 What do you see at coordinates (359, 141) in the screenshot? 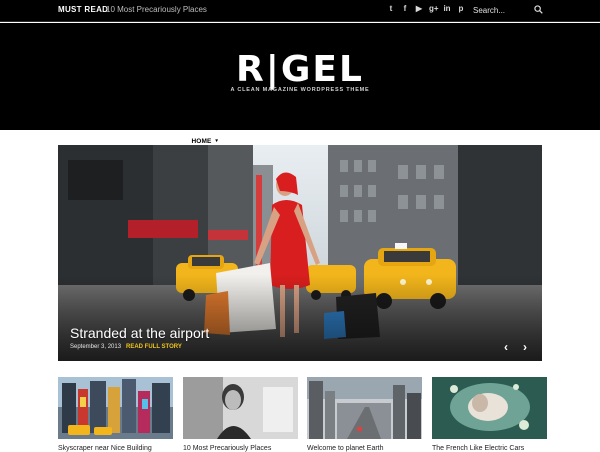
I see `nav-item-label: SHOP` at bounding box center [359, 141].